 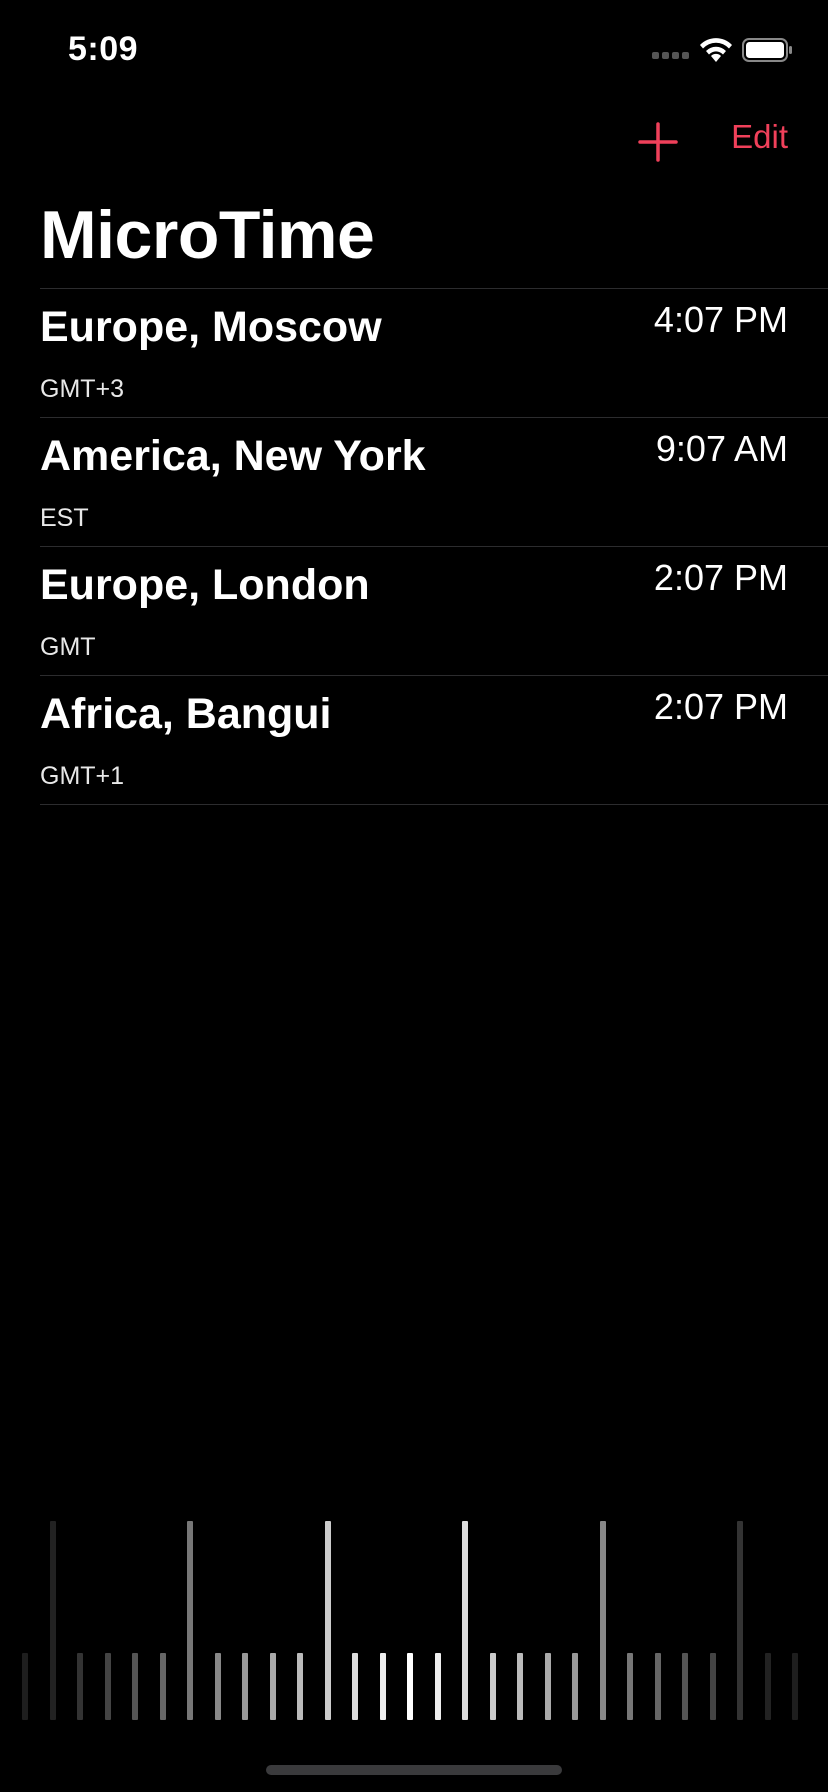 I want to click on timezone-name: Europe, London, so click(x=205, y=585).